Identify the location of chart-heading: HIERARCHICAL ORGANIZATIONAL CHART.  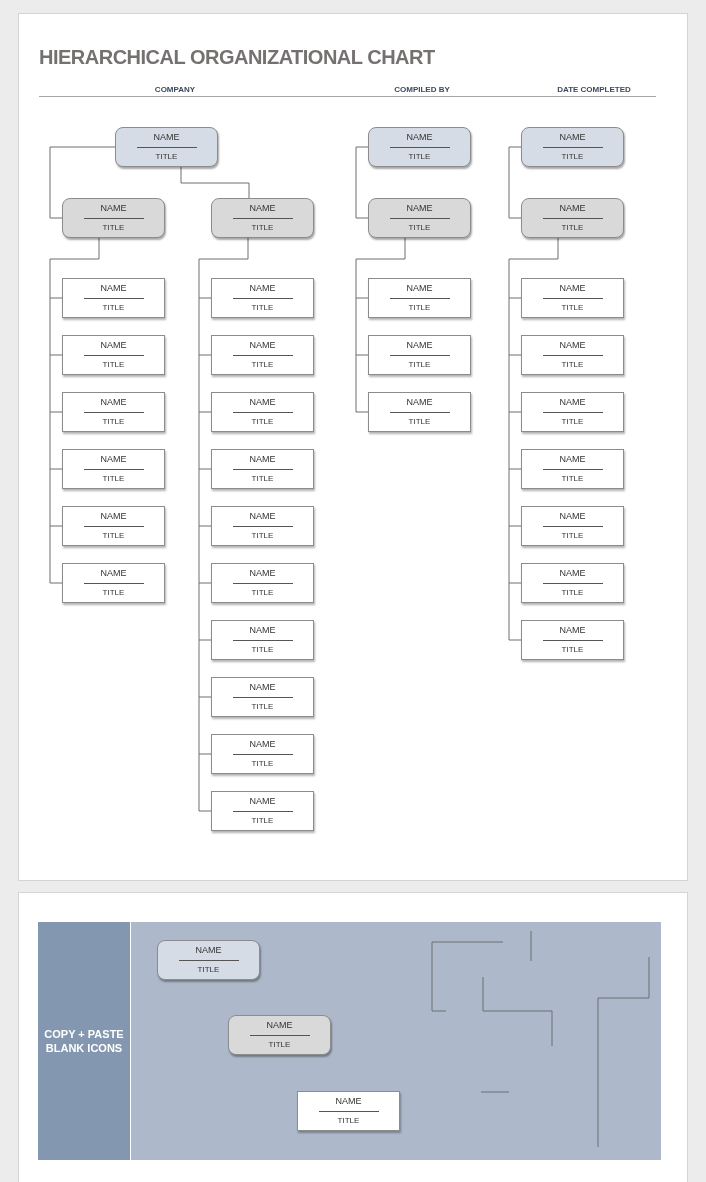
(237, 57).